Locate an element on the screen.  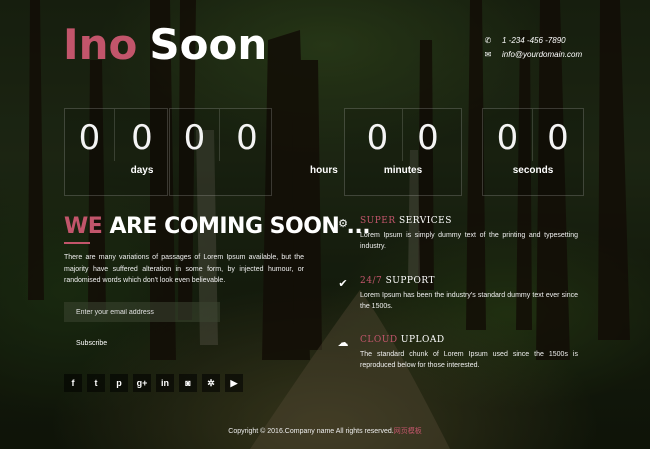
gears-icon: ⚙ is located at coordinates (343, 223).